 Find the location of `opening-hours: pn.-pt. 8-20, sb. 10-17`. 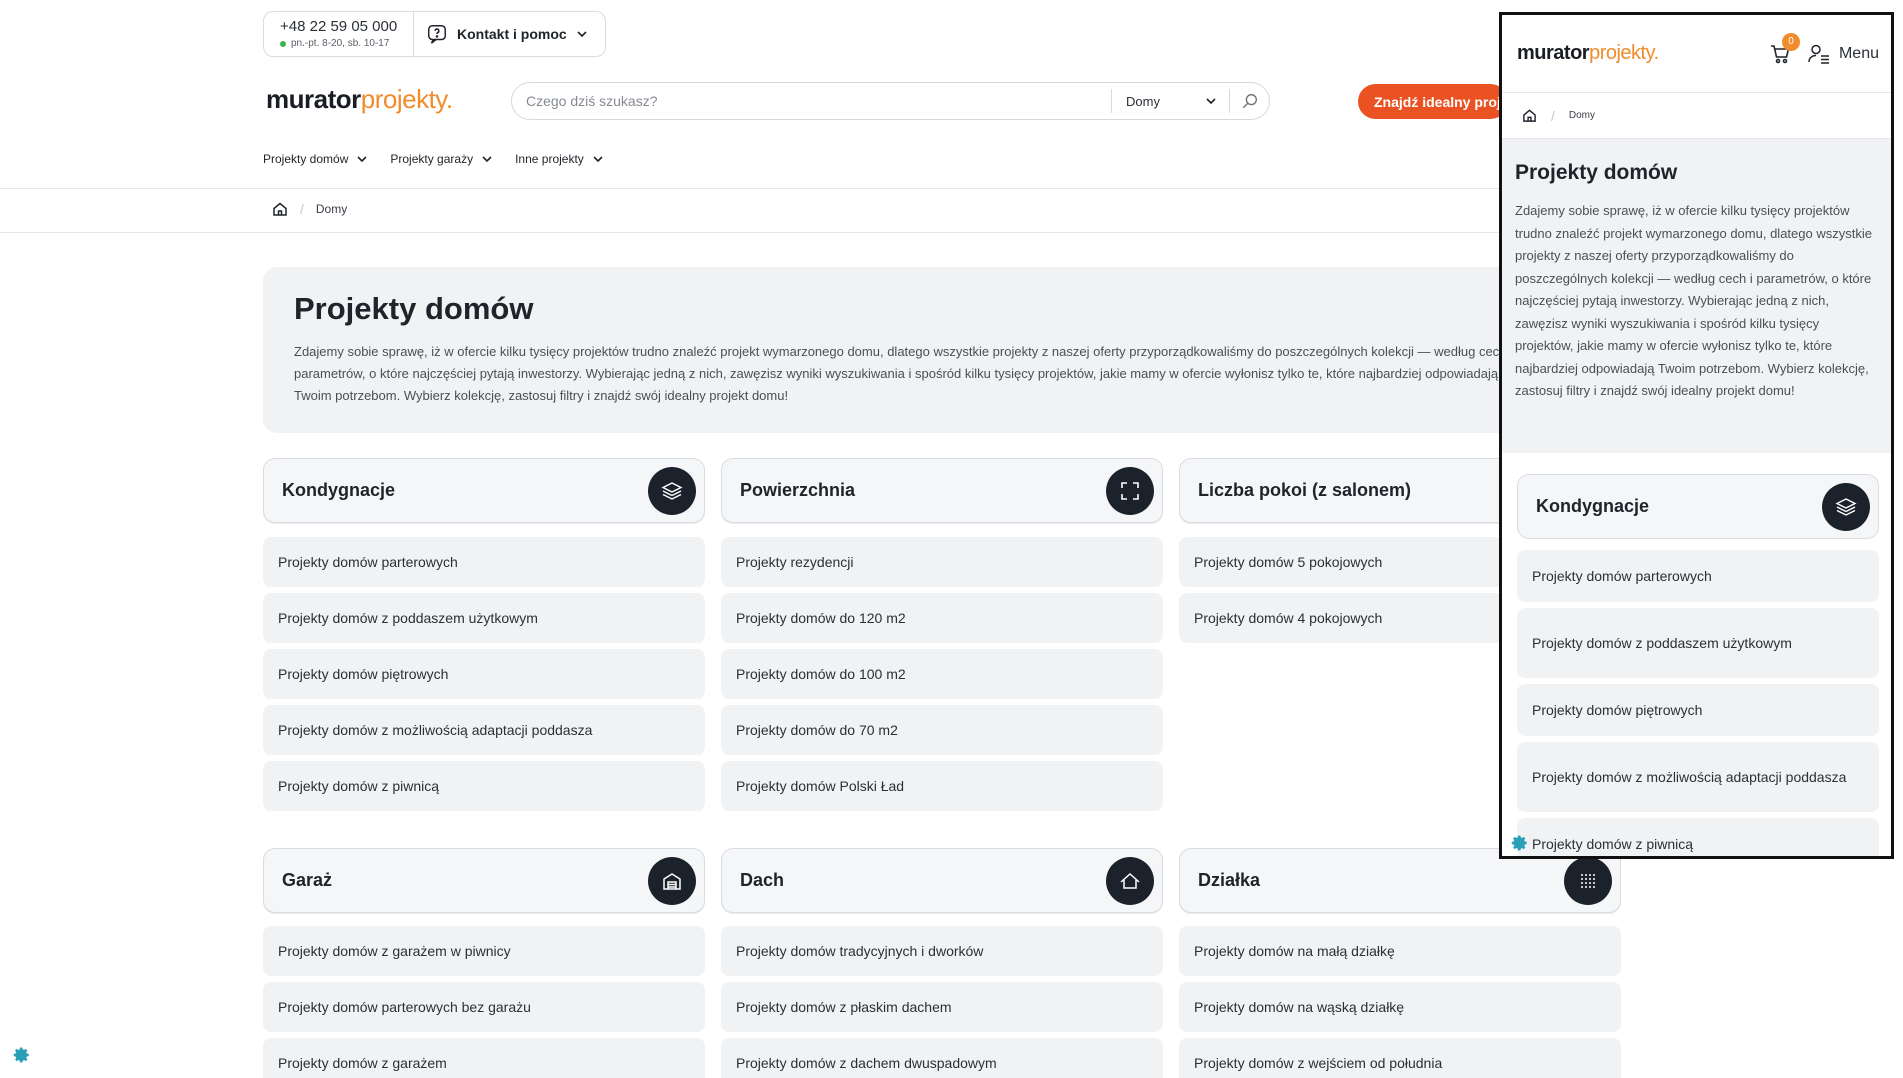

opening-hours: pn.-pt. 8-20, sb. 10-17 is located at coordinates (346, 43).